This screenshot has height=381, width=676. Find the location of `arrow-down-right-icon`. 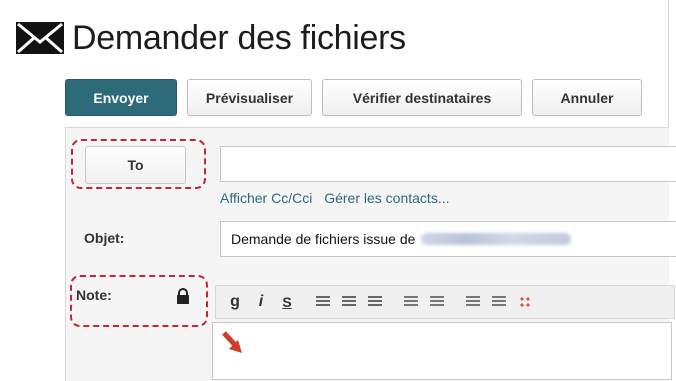

arrow-down-right-icon is located at coordinates (232, 342).